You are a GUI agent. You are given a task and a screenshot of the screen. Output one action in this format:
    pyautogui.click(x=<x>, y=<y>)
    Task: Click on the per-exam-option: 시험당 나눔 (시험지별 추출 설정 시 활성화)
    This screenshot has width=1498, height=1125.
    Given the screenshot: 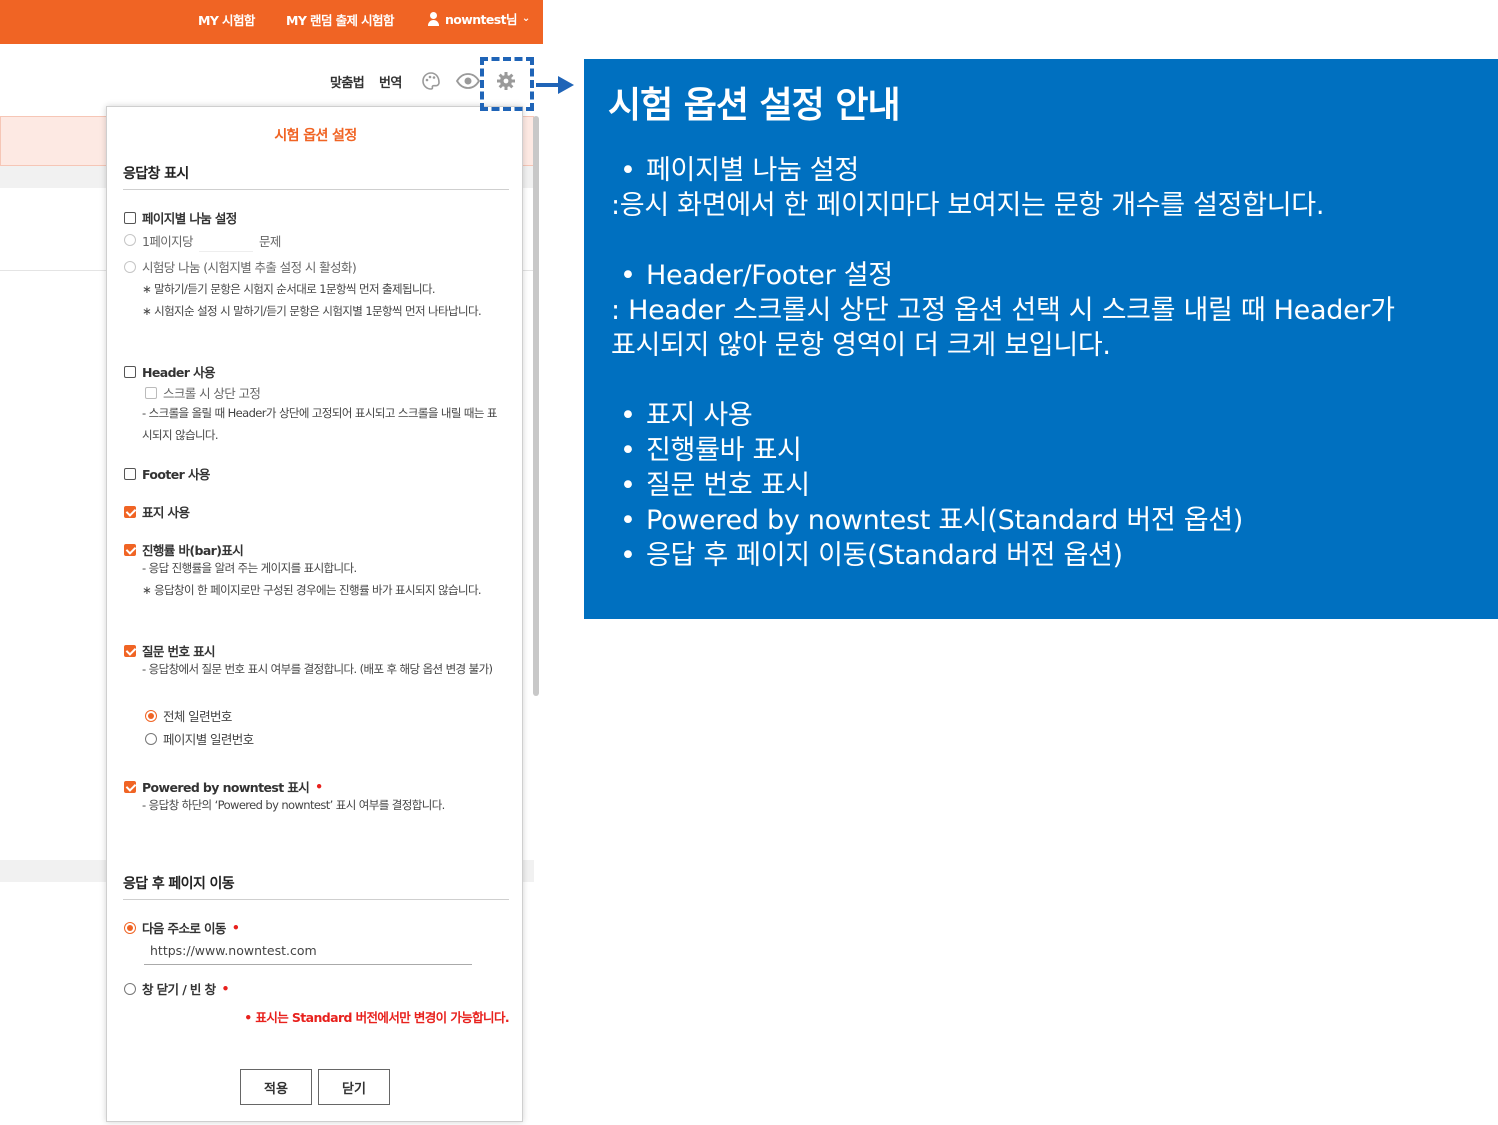 What is the action you would take?
    pyautogui.click(x=240, y=266)
    